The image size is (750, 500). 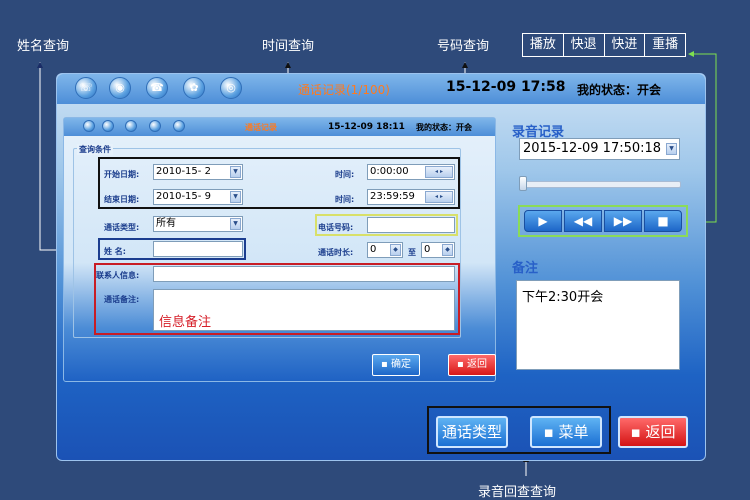 What do you see at coordinates (155, 126) in the screenshot?
I see `dialog-film-icon` at bounding box center [155, 126].